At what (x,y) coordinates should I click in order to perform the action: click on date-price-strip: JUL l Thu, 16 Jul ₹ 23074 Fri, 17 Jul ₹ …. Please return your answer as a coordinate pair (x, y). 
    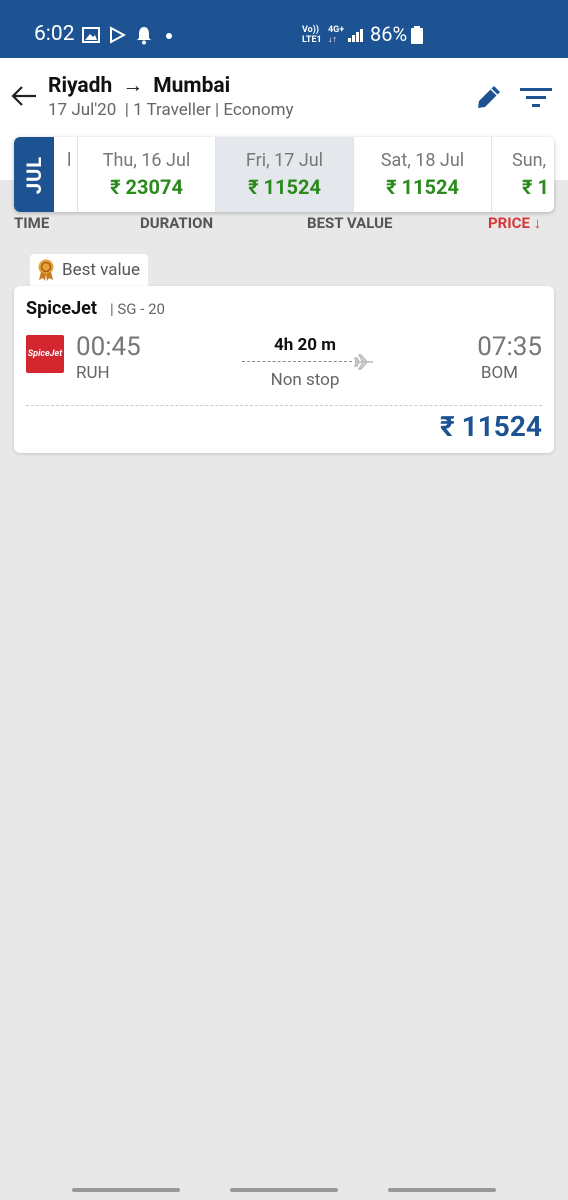
    Looking at the image, I should click on (284, 174).